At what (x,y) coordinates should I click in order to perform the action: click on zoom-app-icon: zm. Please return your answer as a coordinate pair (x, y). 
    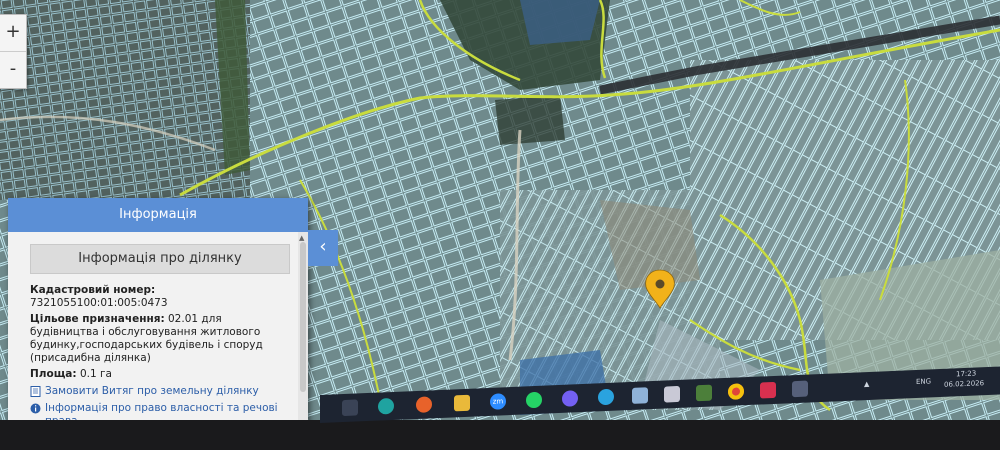
    Looking at the image, I should click on (498, 401).